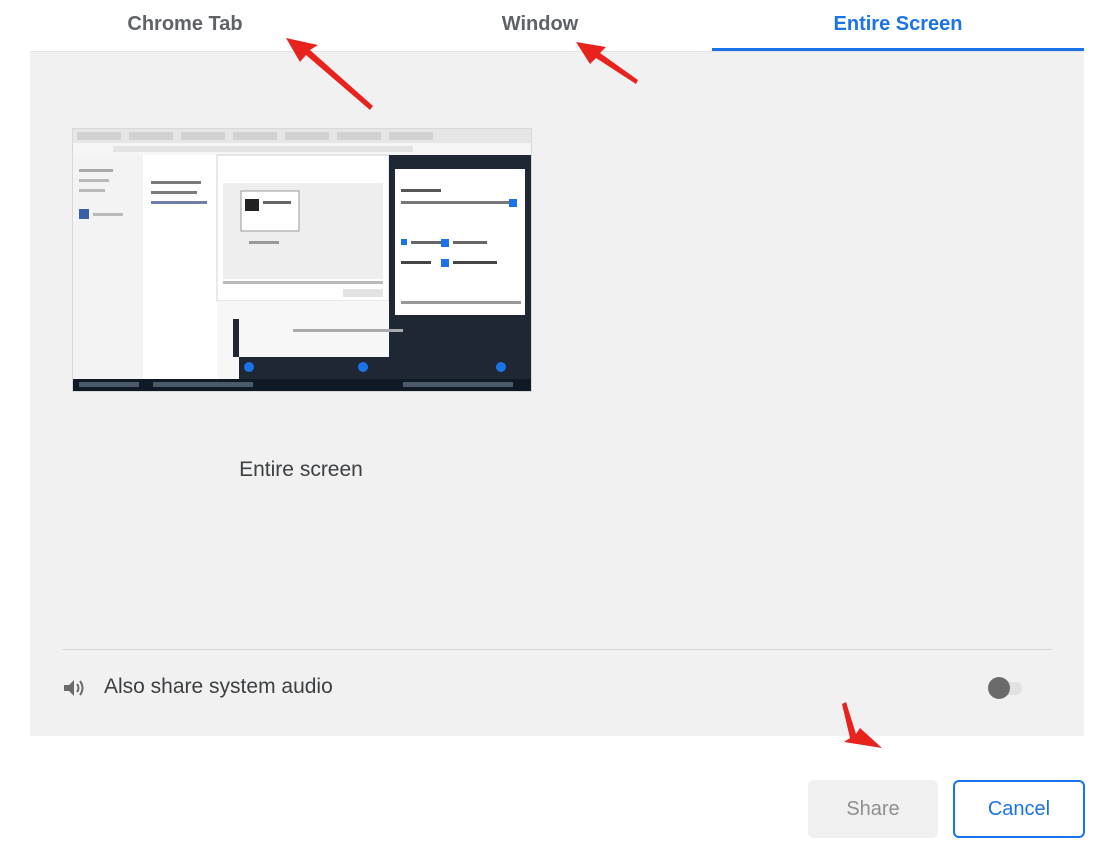  Describe the element at coordinates (557, 649) in the screenshot. I see `panel-divider` at that location.